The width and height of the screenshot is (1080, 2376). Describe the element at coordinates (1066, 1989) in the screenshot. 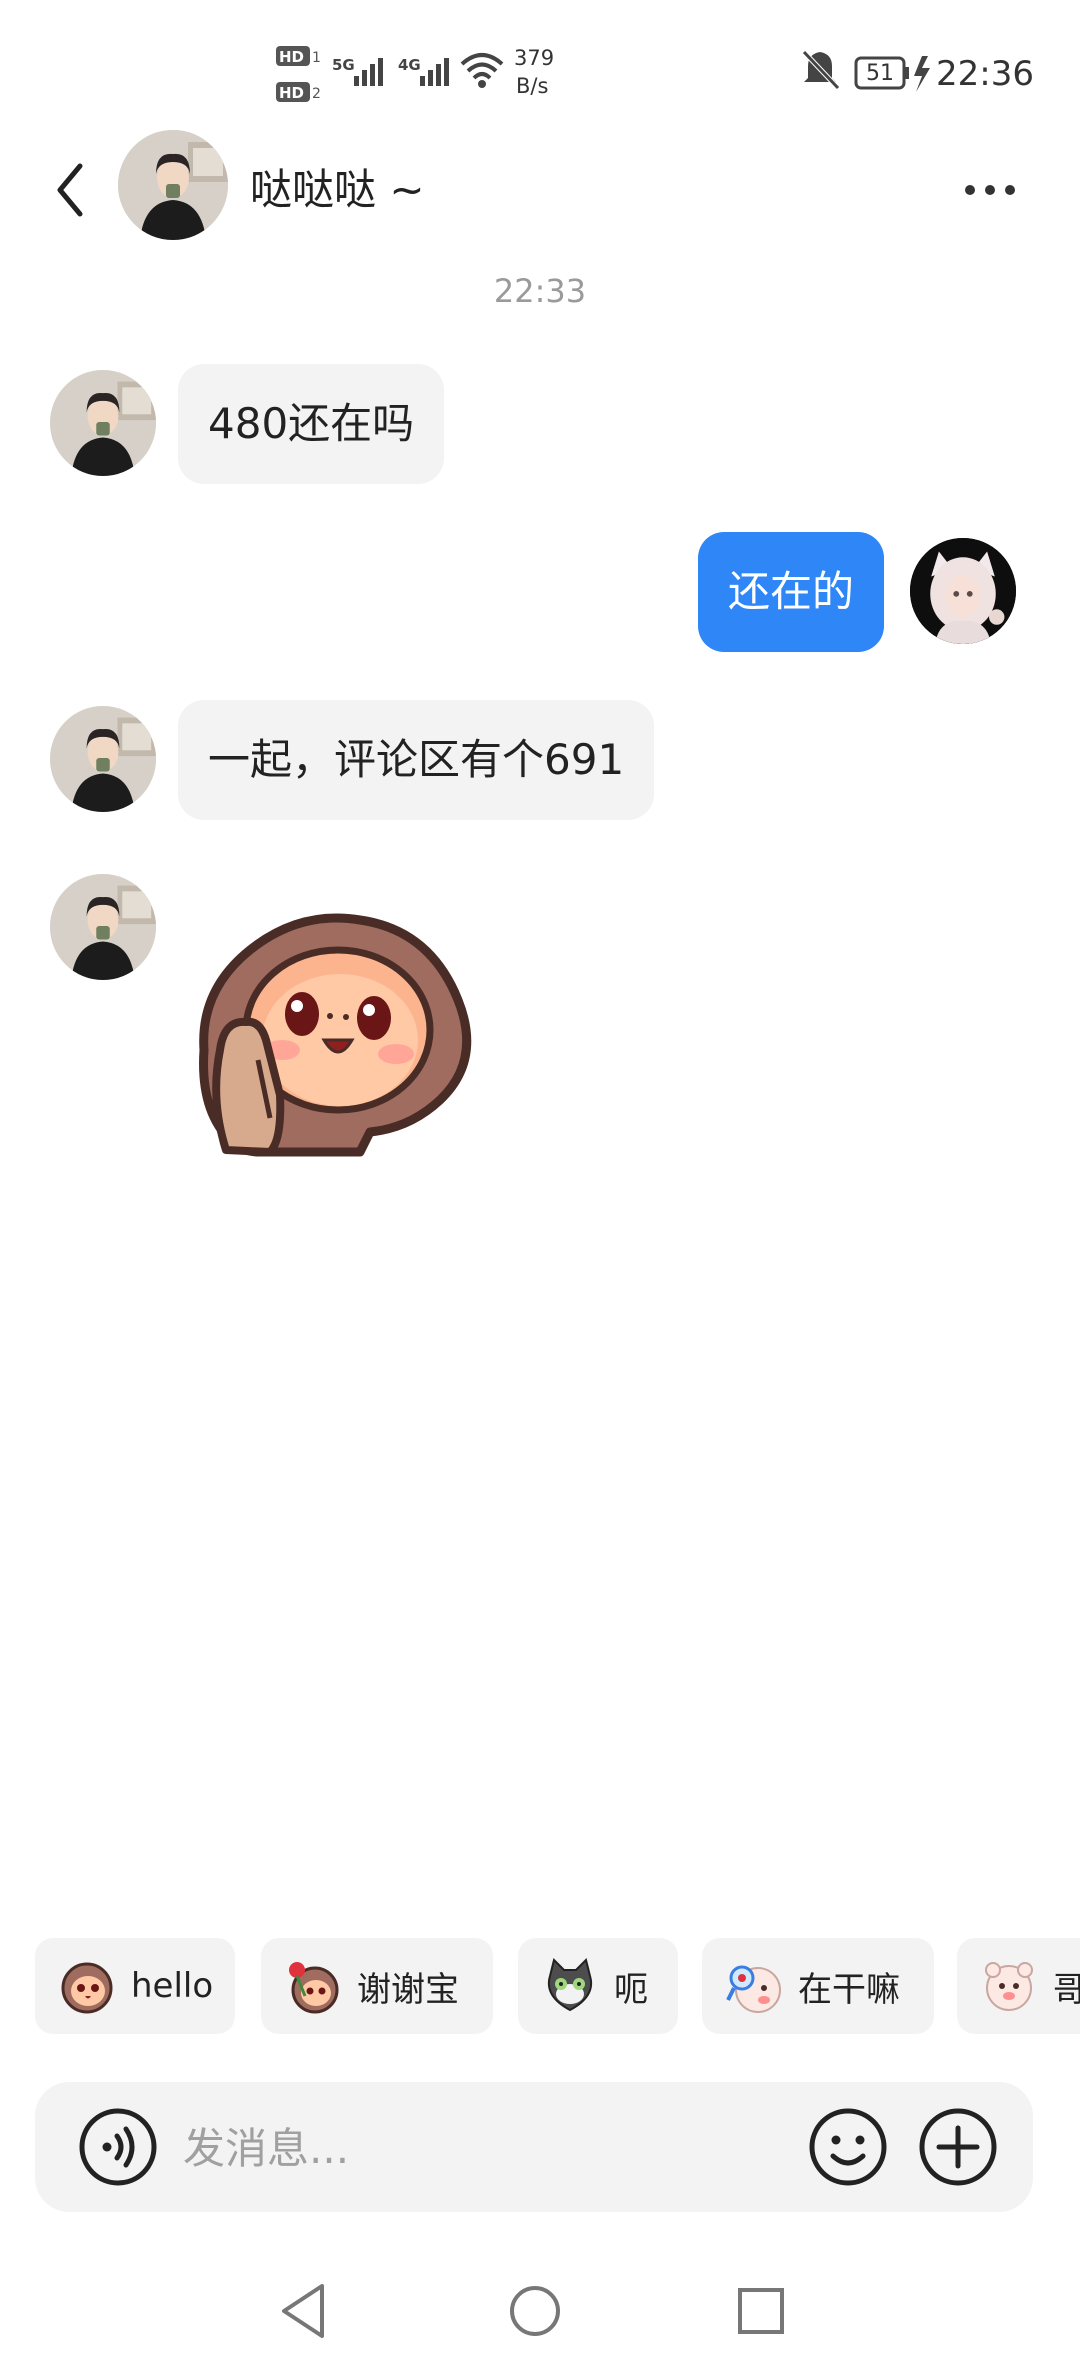

I see `quick-sticker-label: 哥` at that location.